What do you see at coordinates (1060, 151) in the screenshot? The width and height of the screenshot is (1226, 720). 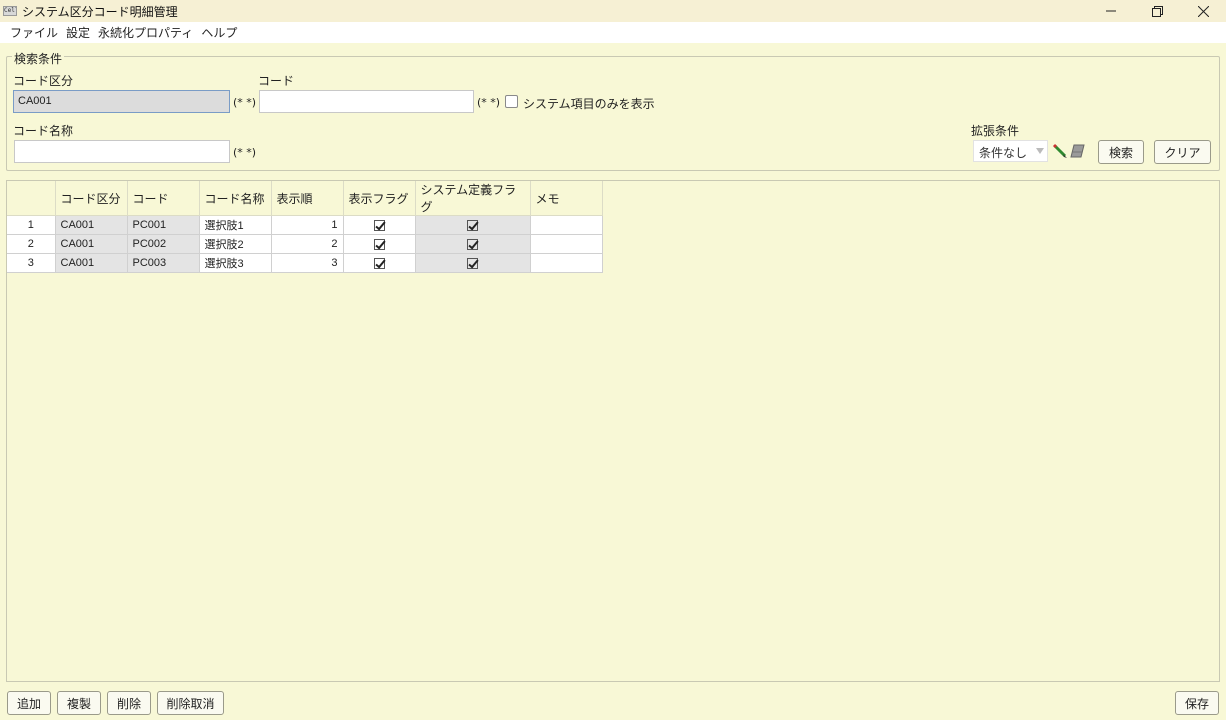 I see `pencil-icon` at bounding box center [1060, 151].